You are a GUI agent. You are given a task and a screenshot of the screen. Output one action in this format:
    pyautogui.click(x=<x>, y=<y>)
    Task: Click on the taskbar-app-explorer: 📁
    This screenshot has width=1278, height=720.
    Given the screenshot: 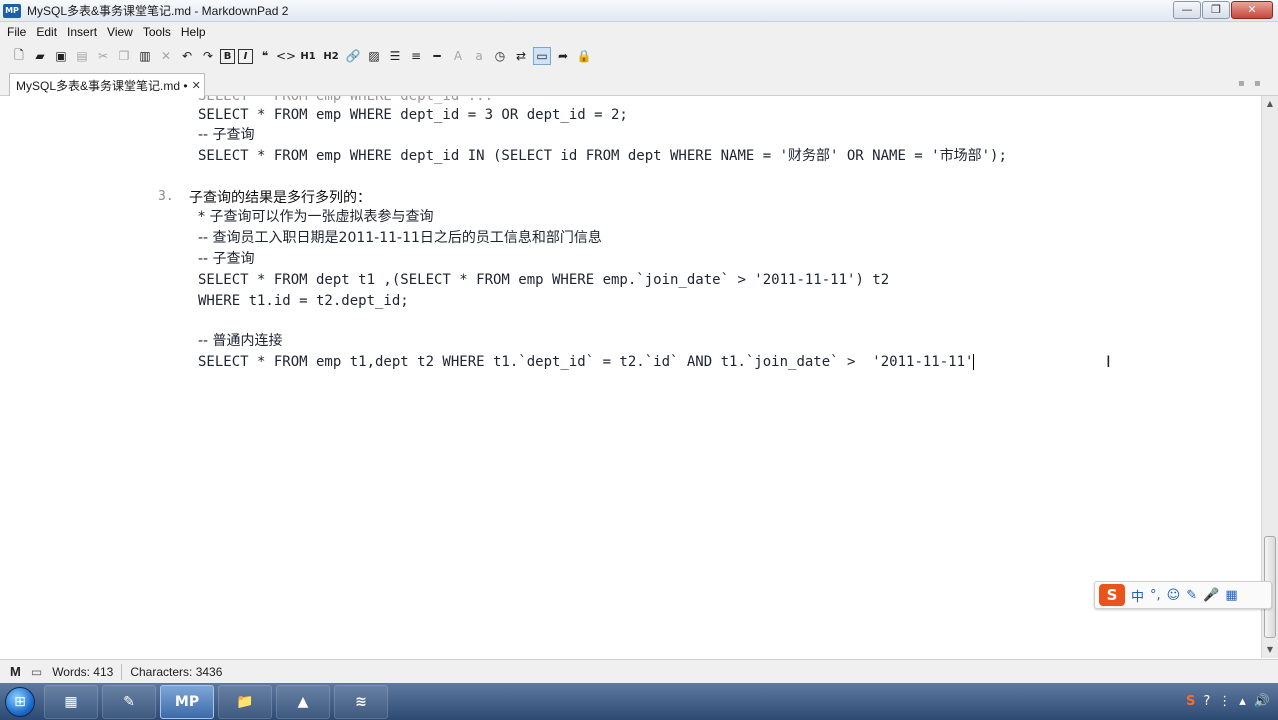 What is the action you would take?
    pyautogui.click(x=245, y=701)
    